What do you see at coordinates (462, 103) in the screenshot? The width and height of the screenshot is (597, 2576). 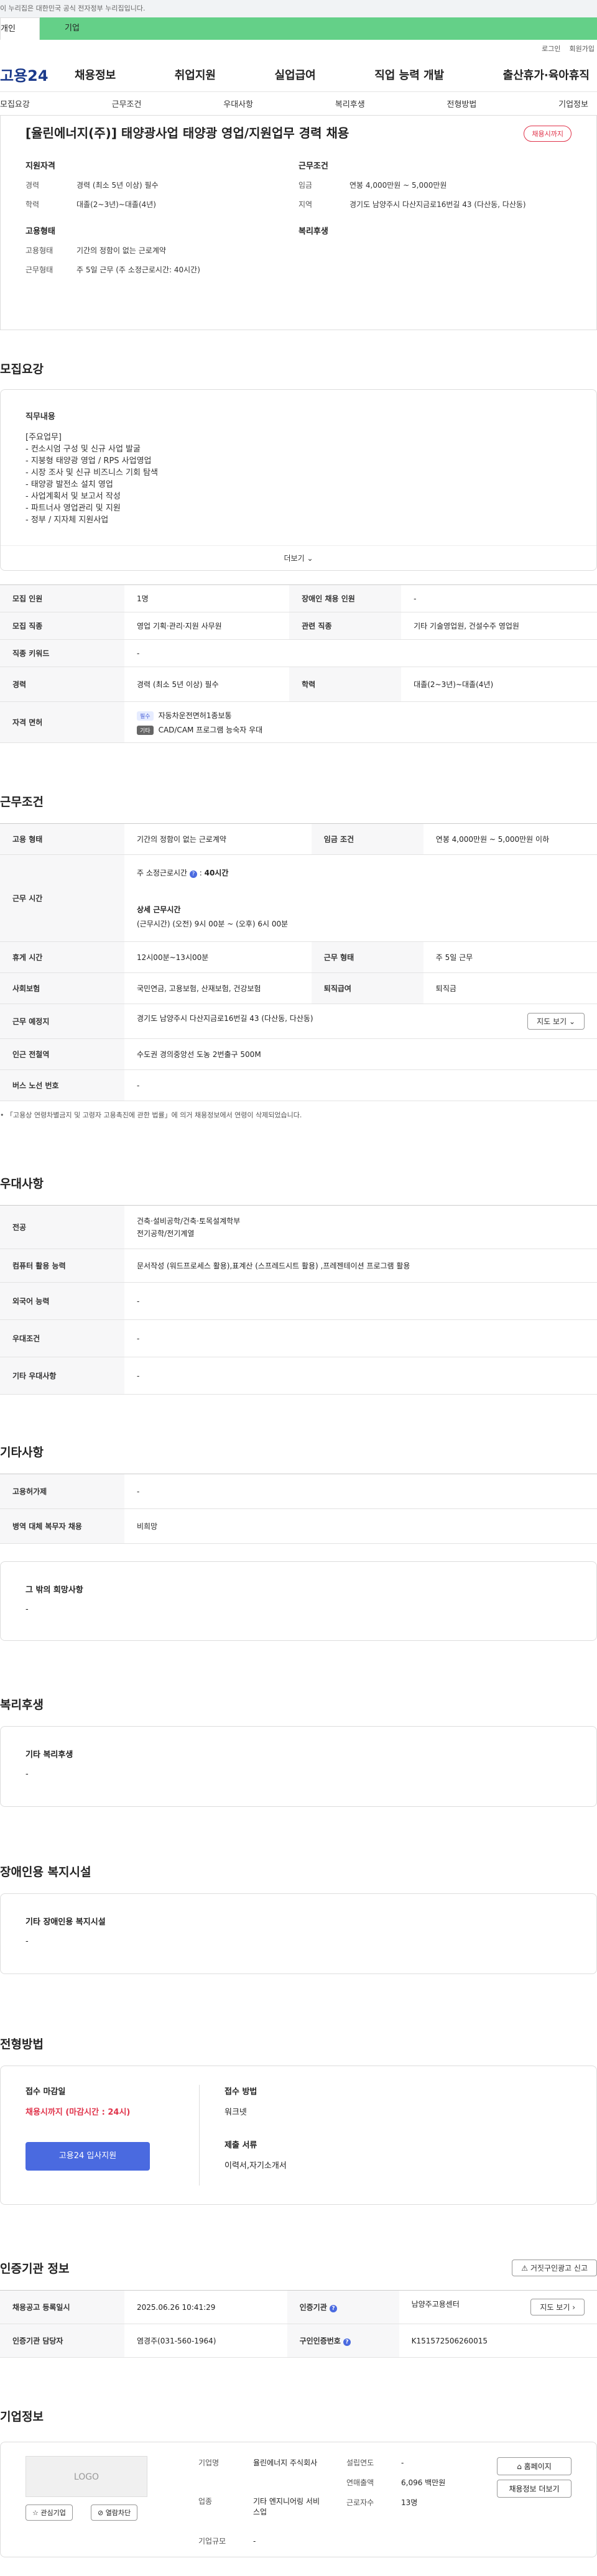 I see `tab-apply-method: 전형방법` at bounding box center [462, 103].